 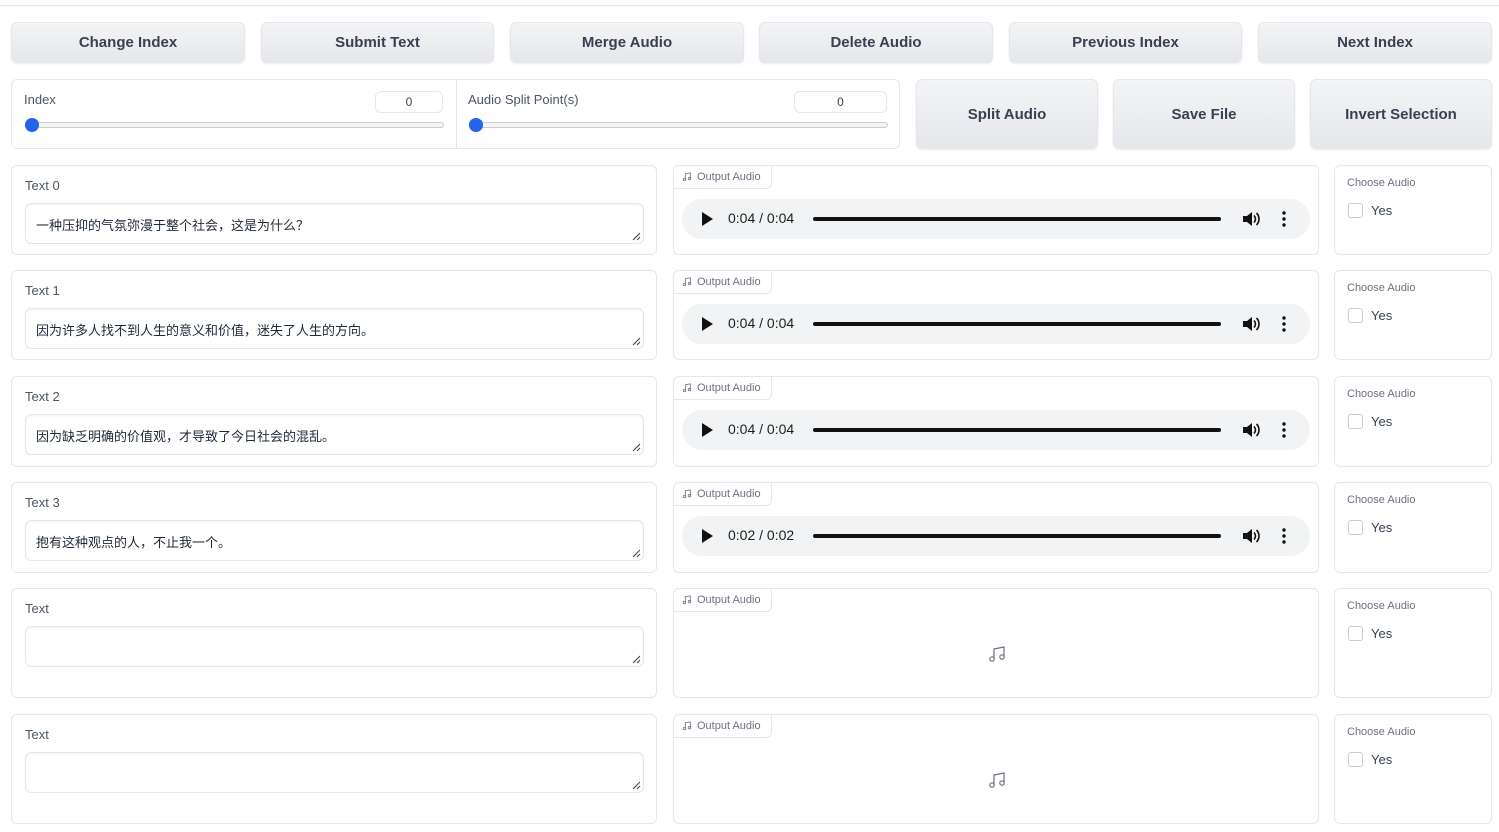 I want to click on index-number-input: 0, so click(x=409, y=102).